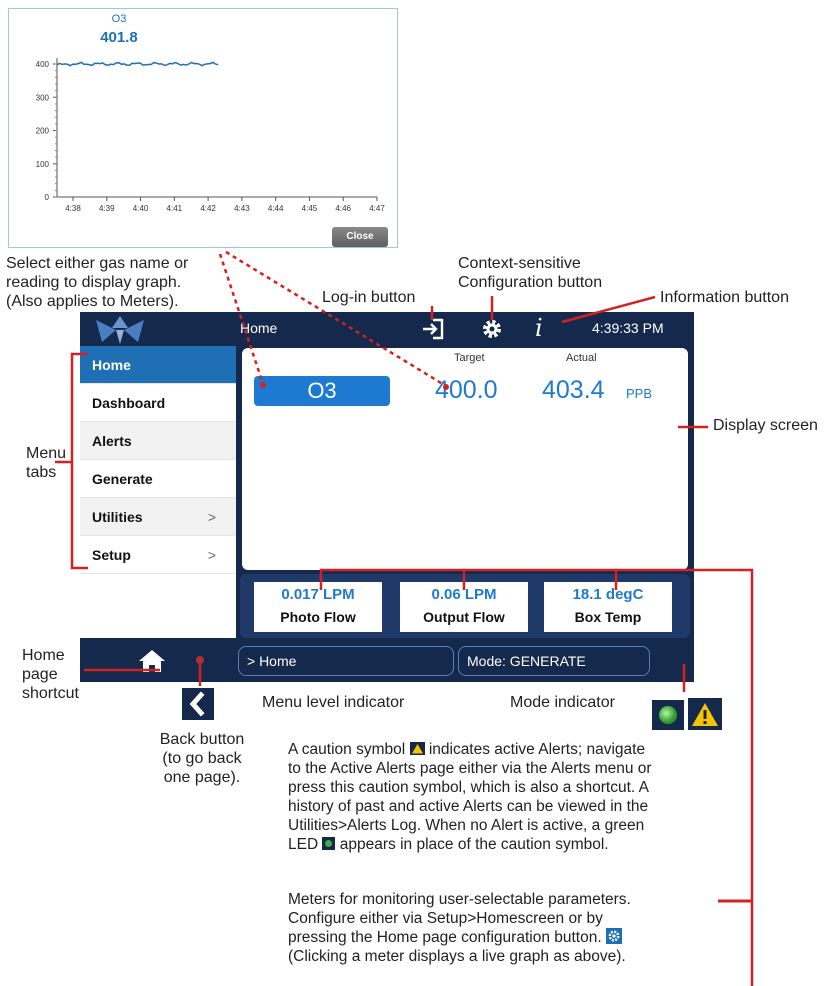  Describe the element at coordinates (120, 330) in the screenshot. I see `teledyne-logo-icon` at that location.